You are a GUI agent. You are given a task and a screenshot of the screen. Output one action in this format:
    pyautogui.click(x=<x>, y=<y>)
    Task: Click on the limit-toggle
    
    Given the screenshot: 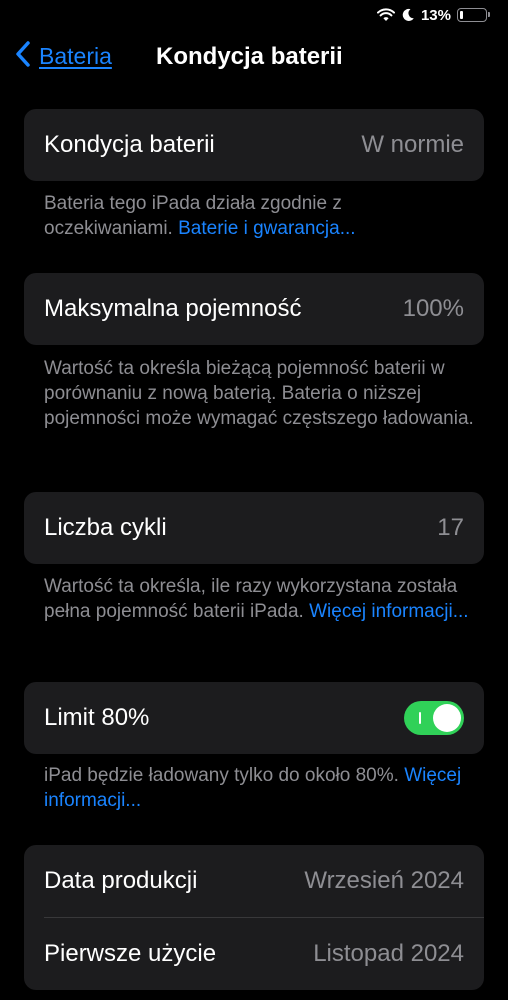 What is the action you would take?
    pyautogui.click(x=434, y=718)
    